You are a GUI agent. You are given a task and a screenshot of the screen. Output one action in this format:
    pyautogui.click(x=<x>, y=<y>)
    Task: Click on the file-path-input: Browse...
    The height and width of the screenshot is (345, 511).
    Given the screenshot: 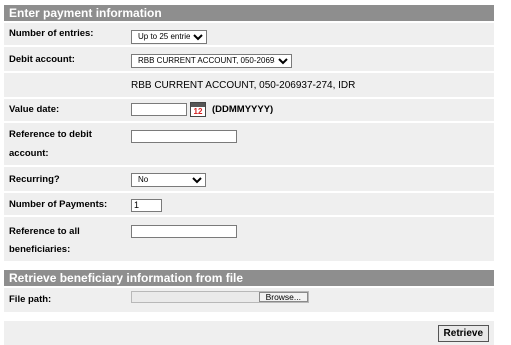 What is the action you would take?
    pyautogui.click(x=220, y=297)
    